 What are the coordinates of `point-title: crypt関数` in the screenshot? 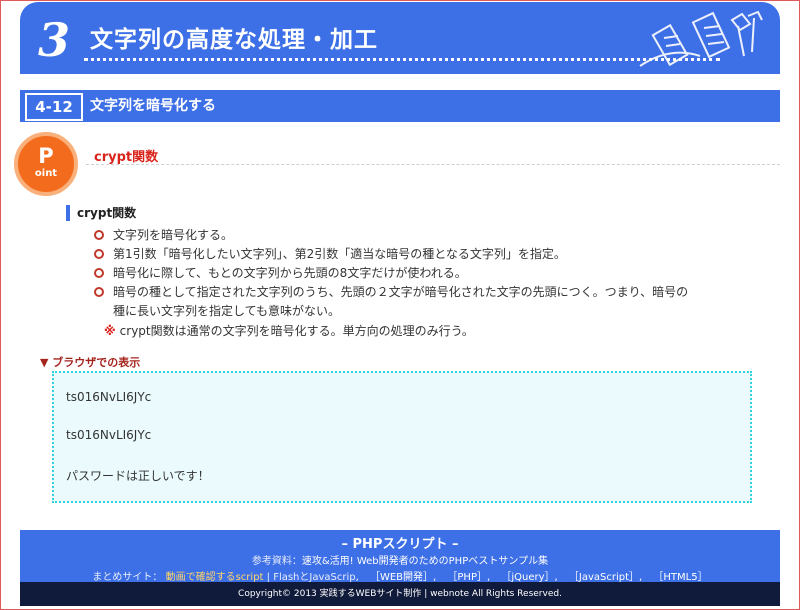 It's located at (126, 157).